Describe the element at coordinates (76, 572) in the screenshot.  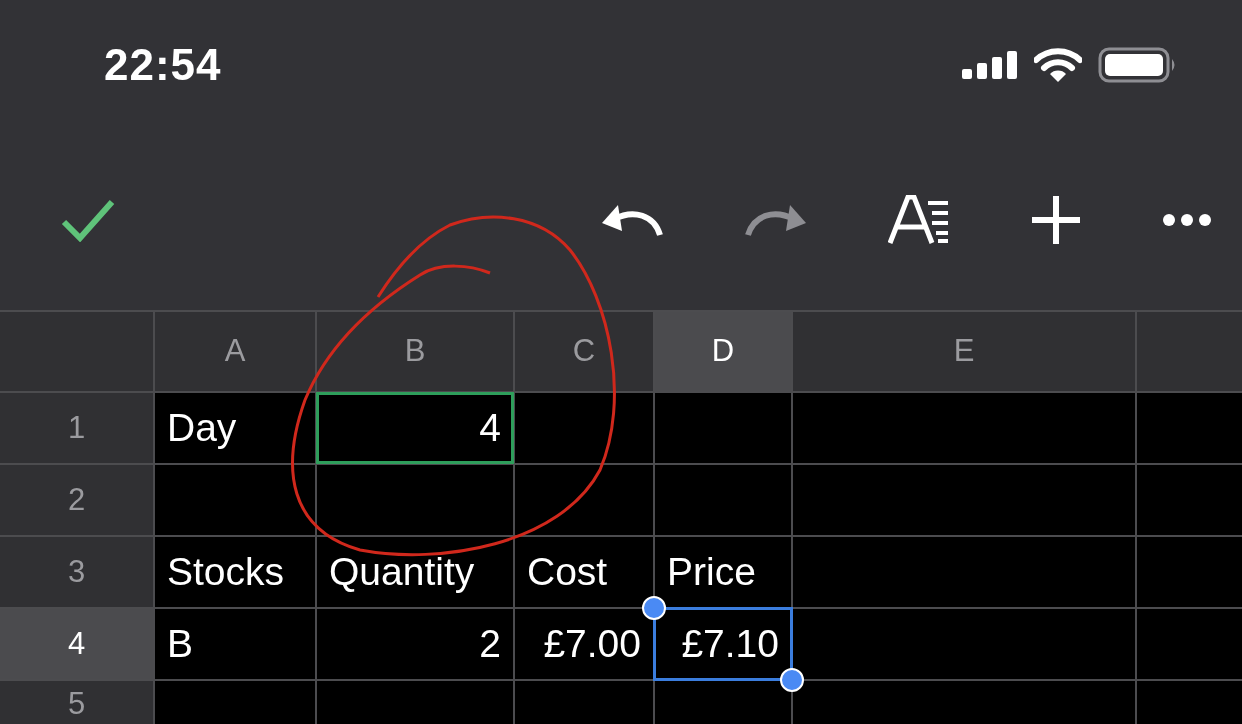
I see `row-header: 3` at that location.